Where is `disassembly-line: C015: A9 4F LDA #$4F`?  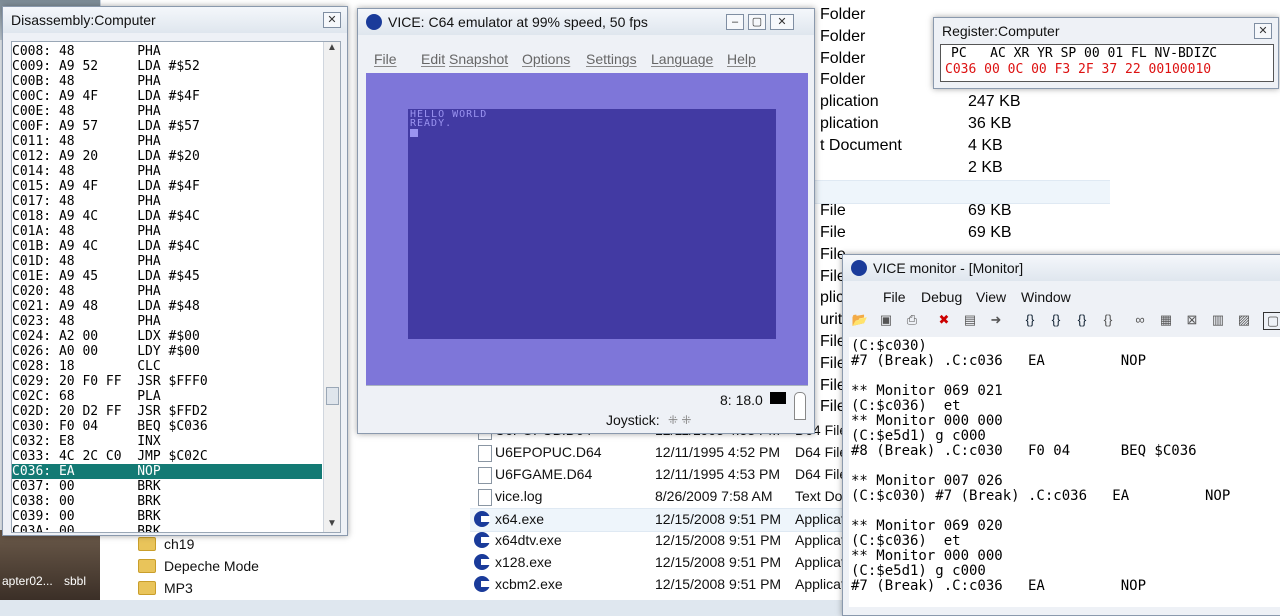 disassembly-line: C015: A9 4F LDA #$4F is located at coordinates (167, 186).